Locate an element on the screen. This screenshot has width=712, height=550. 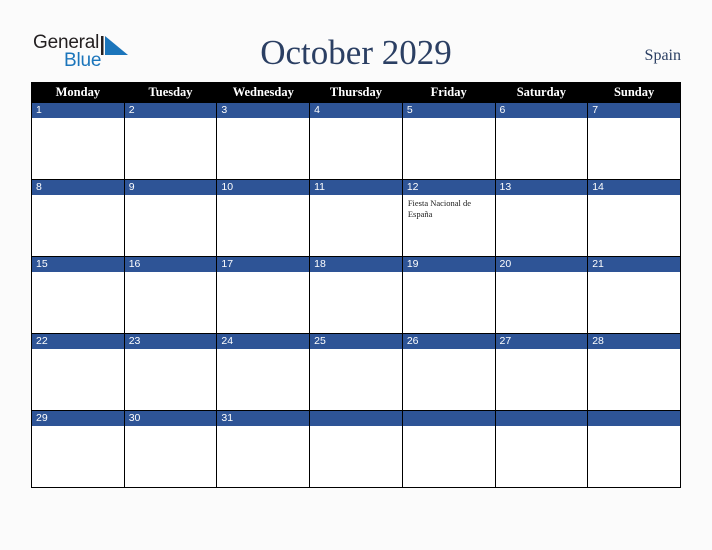
holiday-label: Fiesta Nacional de España is located at coordinates (439, 208).